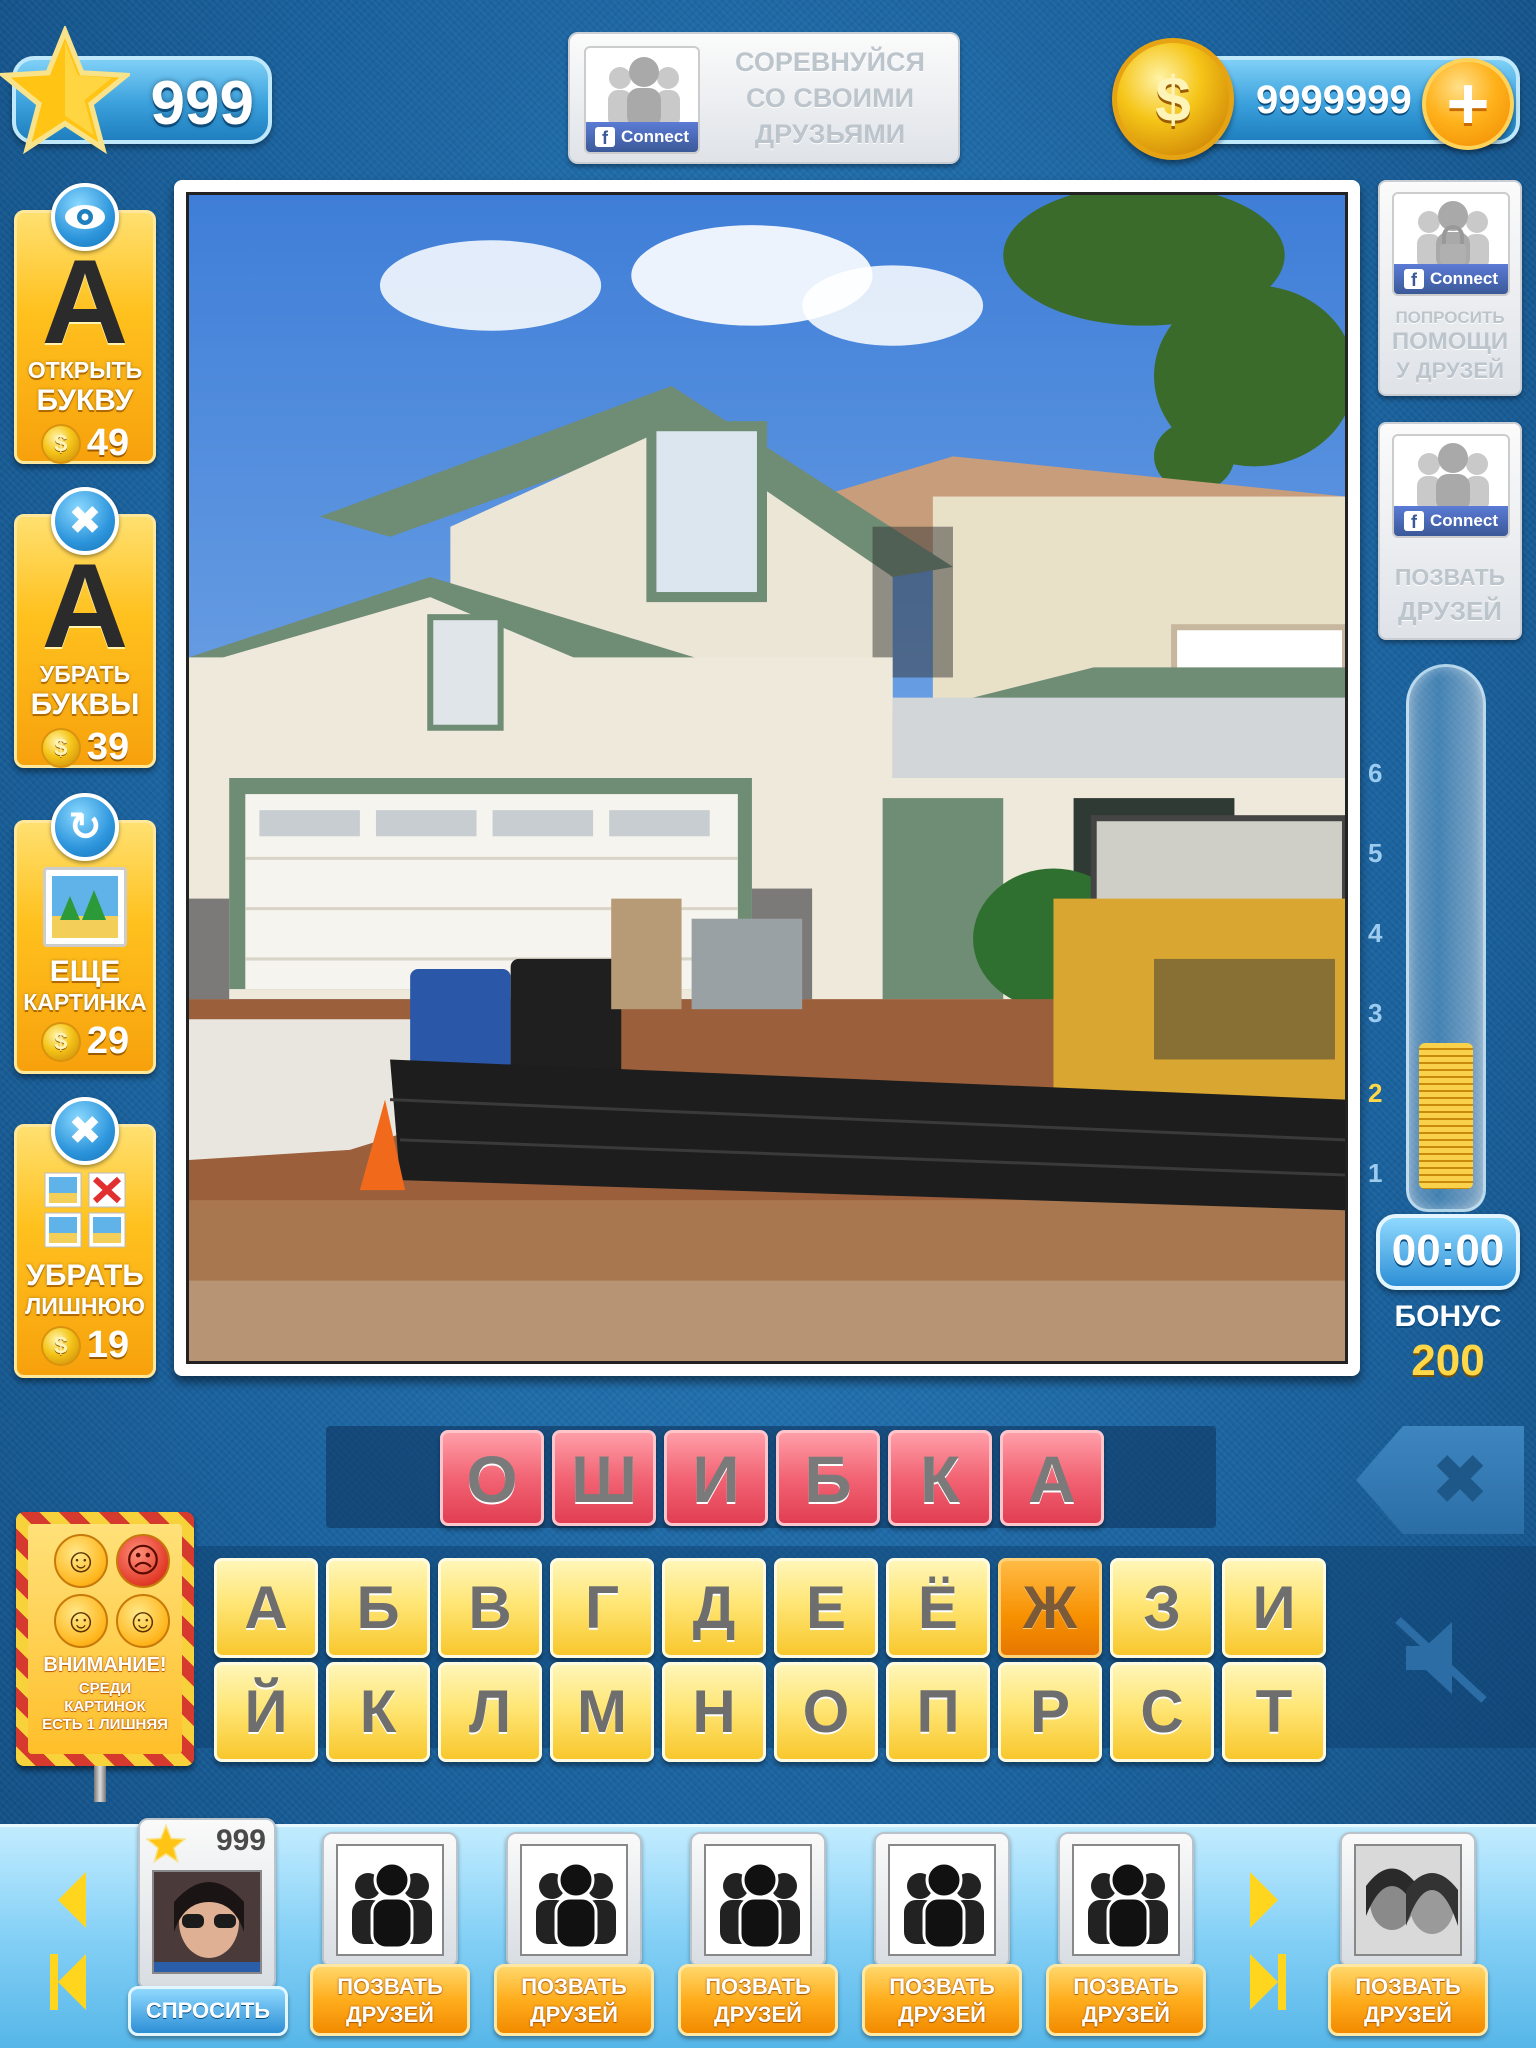 The height and width of the screenshot is (2048, 1536). What do you see at coordinates (714, 1712) in the screenshot?
I see `letter-key: Н` at bounding box center [714, 1712].